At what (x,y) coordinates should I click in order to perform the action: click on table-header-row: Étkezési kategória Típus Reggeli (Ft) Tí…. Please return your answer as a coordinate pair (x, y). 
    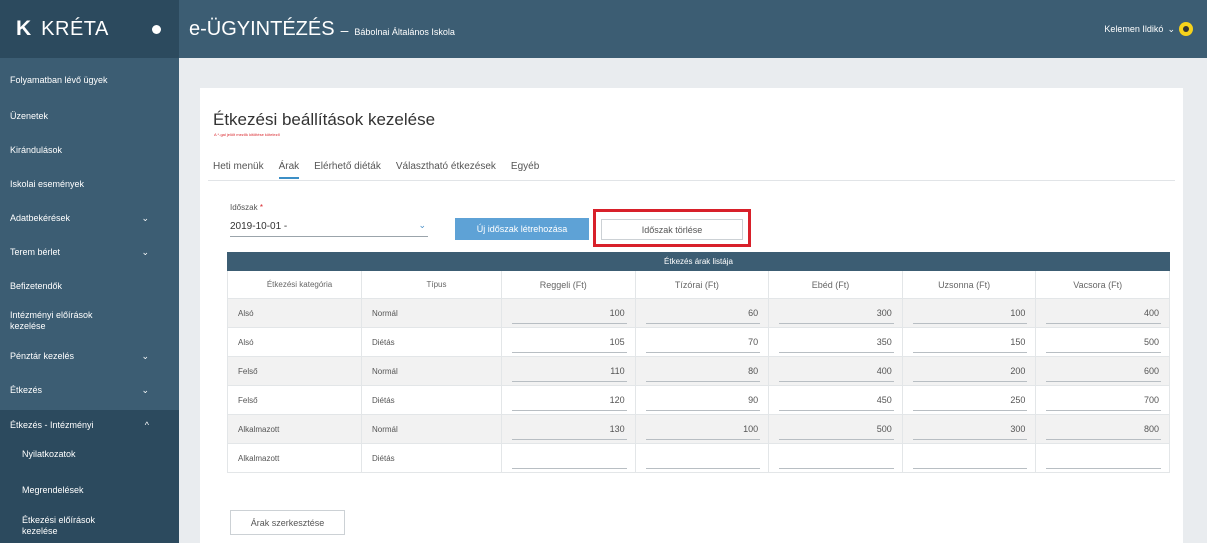
    Looking at the image, I should click on (698, 285).